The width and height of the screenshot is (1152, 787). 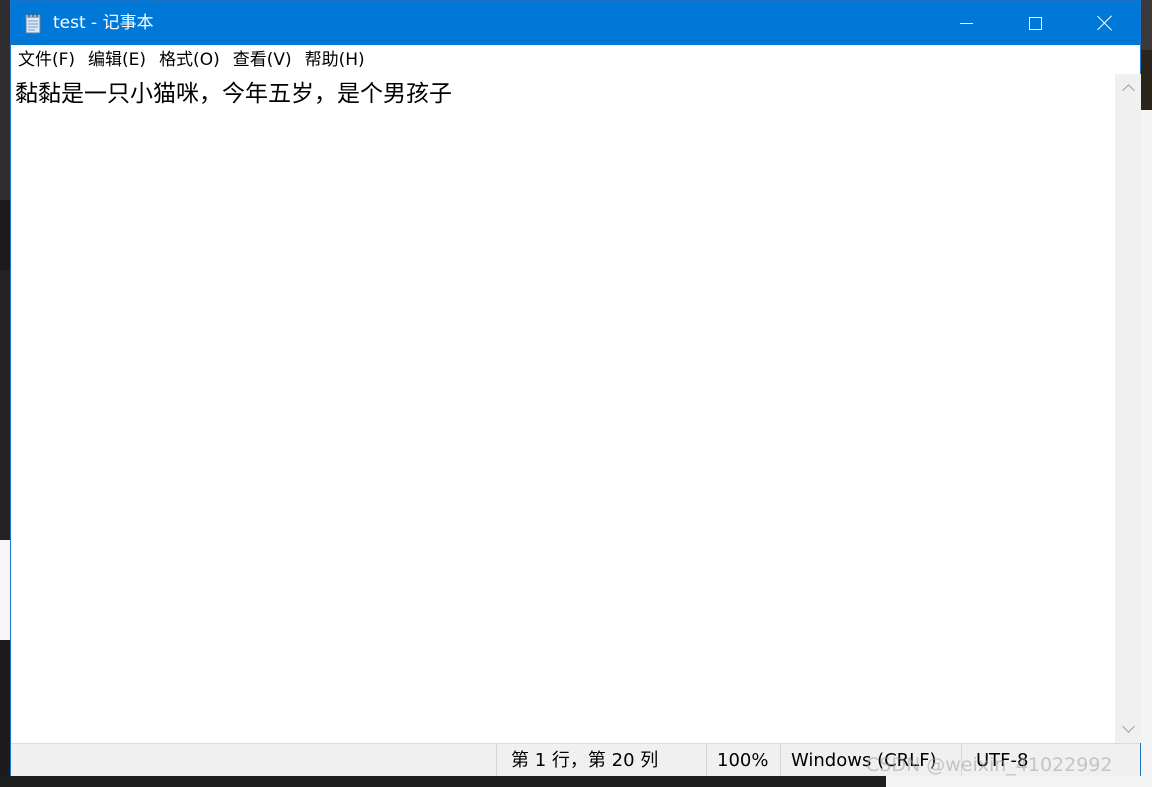 I want to click on notepad-icon, so click(x=33, y=23).